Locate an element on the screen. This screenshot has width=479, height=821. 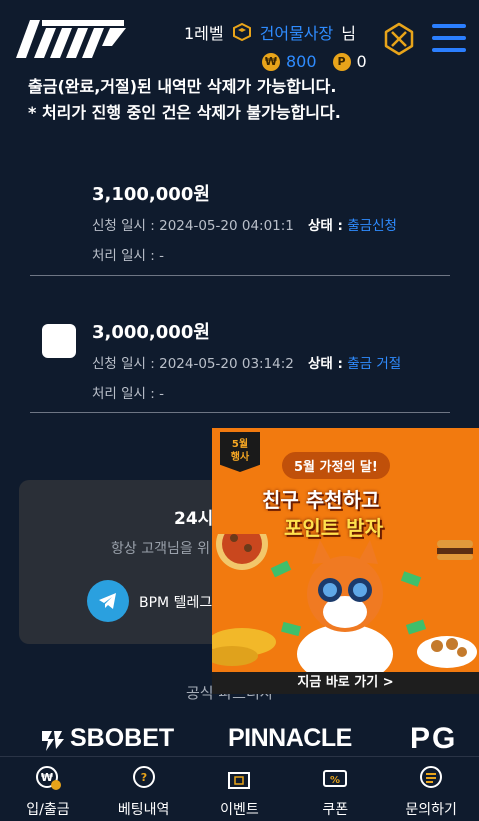
balance-info: ₩ 800 P 0 is located at coordinates (314, 61).